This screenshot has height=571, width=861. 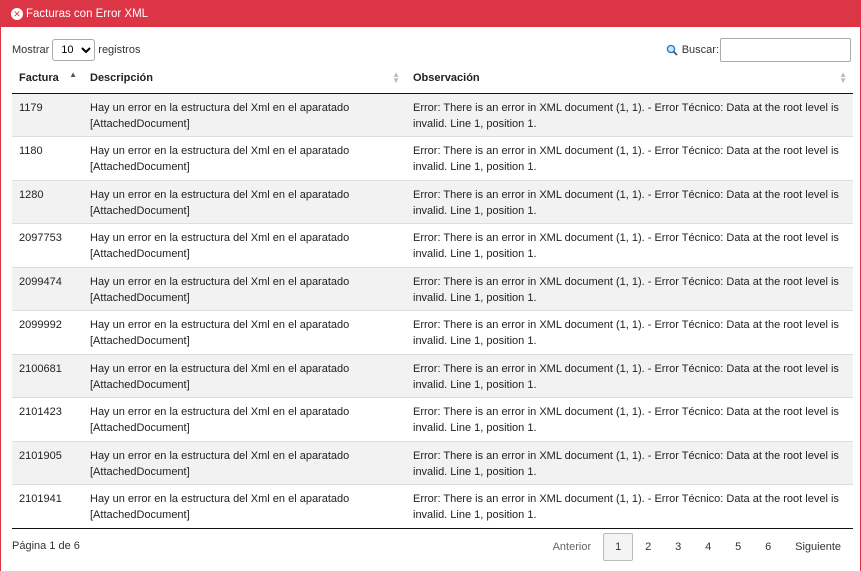 I want to click on pagination-info: Página 1 de 6, so click(x=46, y=546).